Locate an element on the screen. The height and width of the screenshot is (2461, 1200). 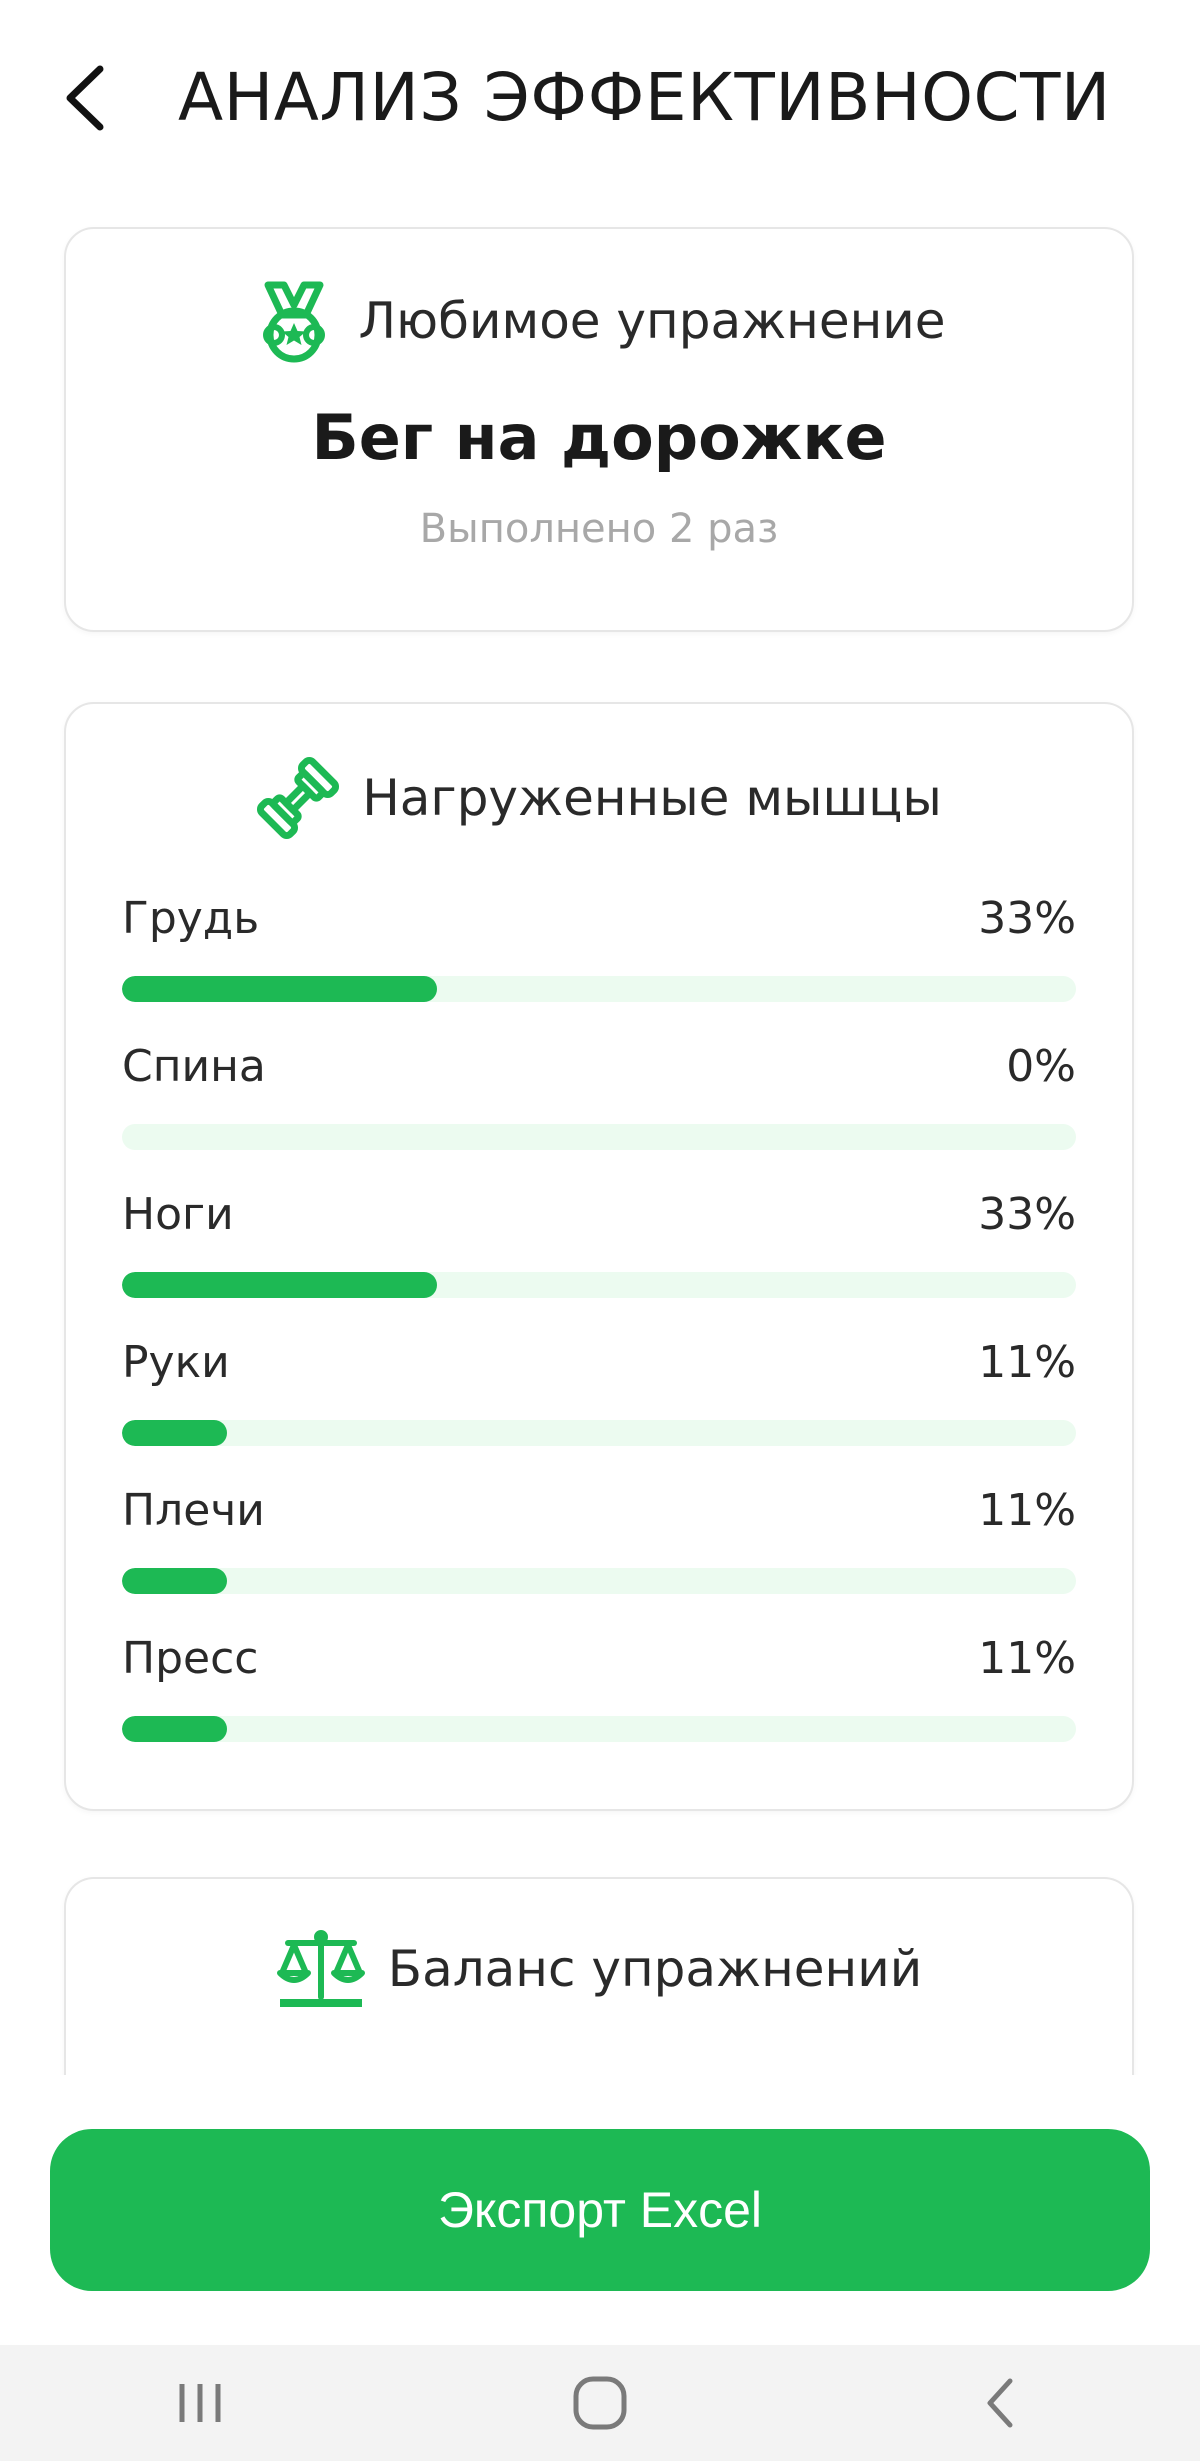
muscle-row-header: Грудь 33% is located at coordinates (599, 918).